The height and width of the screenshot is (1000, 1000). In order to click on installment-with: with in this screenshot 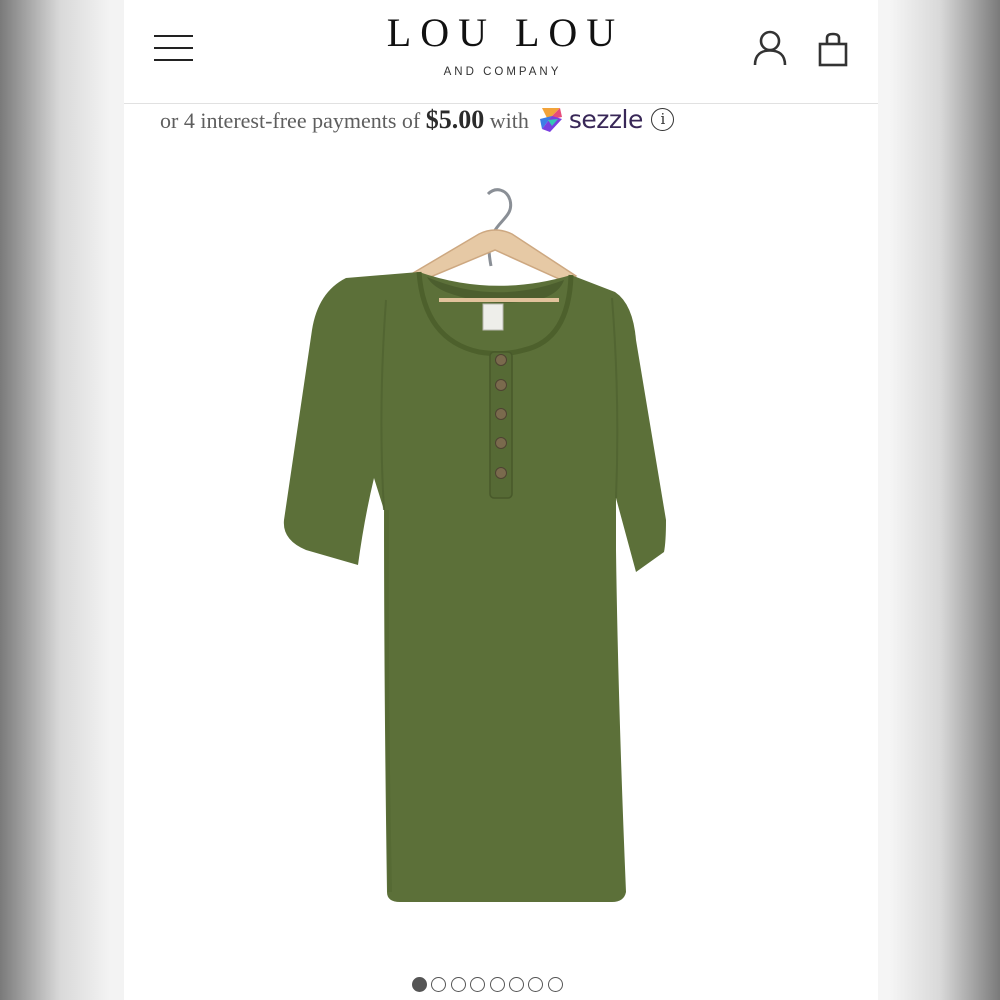, I will do `click(509, 120)`.